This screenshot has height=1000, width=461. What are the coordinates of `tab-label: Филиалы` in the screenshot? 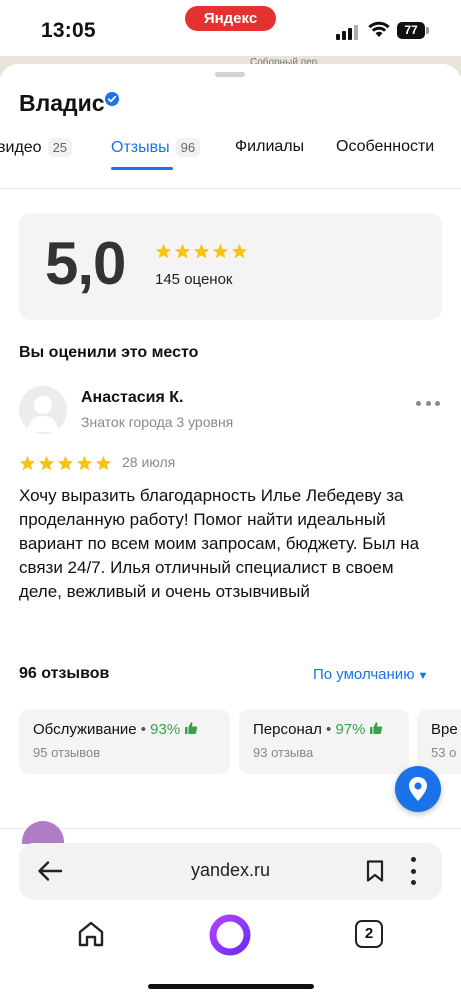 It's located at (270, 146).